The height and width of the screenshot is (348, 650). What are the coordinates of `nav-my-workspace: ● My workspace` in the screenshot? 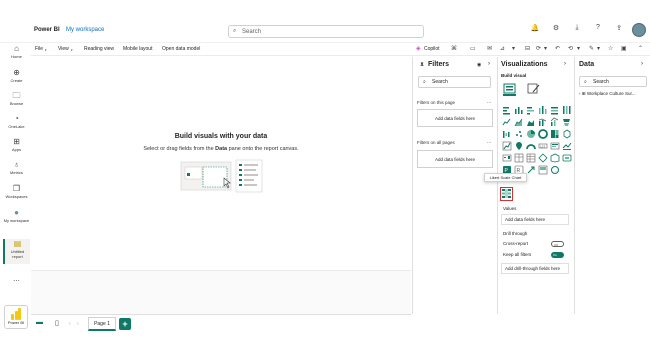 It's located at (16, 215).